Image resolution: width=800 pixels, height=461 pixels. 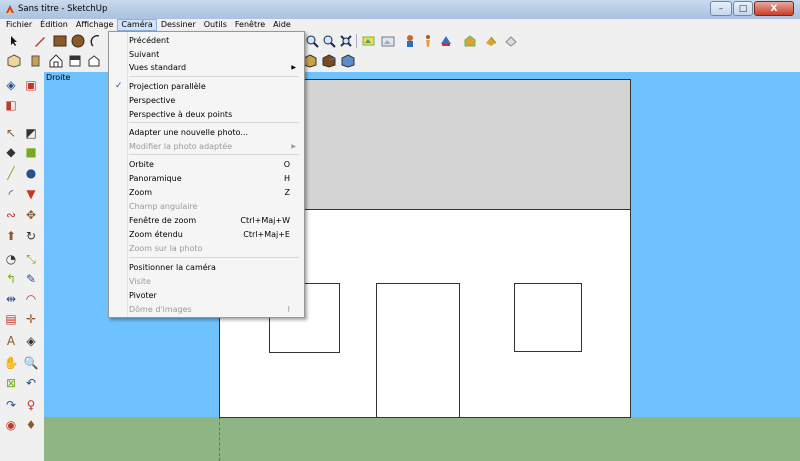 I want to click on camera-menu-item: Suivant, so click(x=206, y=54).